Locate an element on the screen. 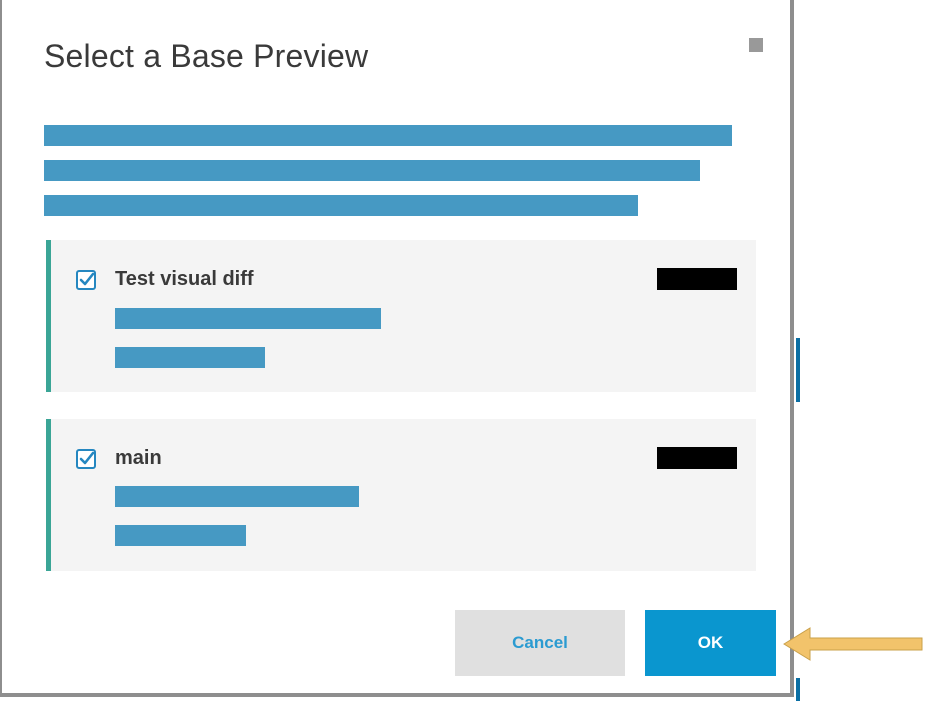 This screenshot has height=701, width=926. cancel-button: Cancel is located at coordinates (540, 643).